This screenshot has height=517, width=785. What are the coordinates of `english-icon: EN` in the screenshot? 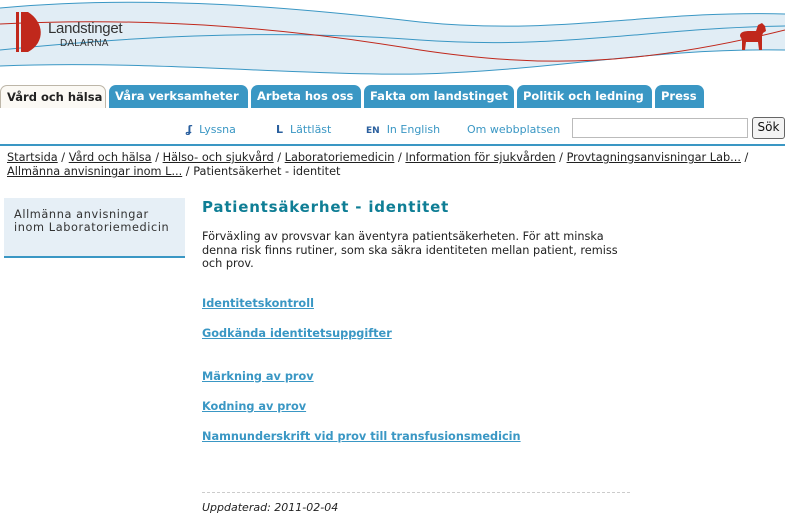 It's located at (373, 131).